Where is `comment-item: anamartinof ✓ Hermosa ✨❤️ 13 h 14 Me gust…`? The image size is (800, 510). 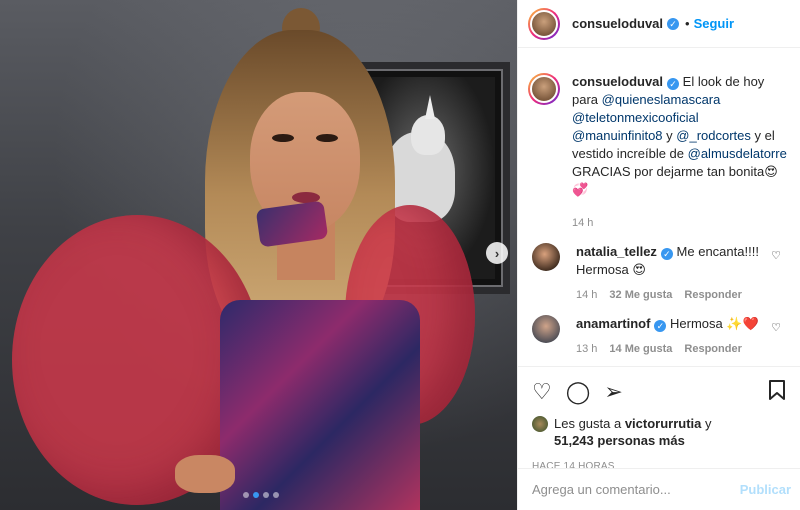
comment-item: anamartinof ✓ Hermosa ✨❤️ 13 h 14 Me gust… is located at coordinates (659, 335).